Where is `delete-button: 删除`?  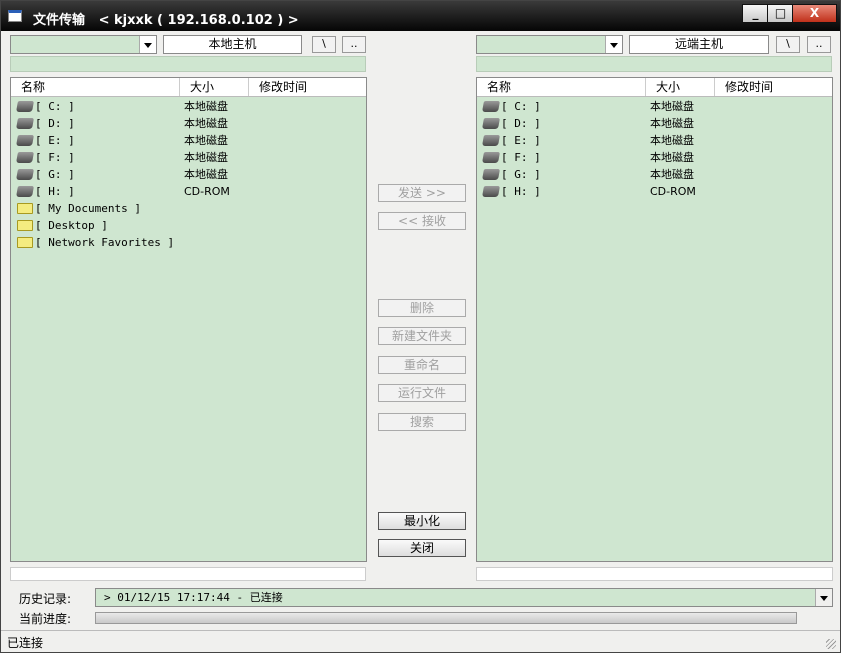
delete-button: 删除 is located at coordinates (422, 308).